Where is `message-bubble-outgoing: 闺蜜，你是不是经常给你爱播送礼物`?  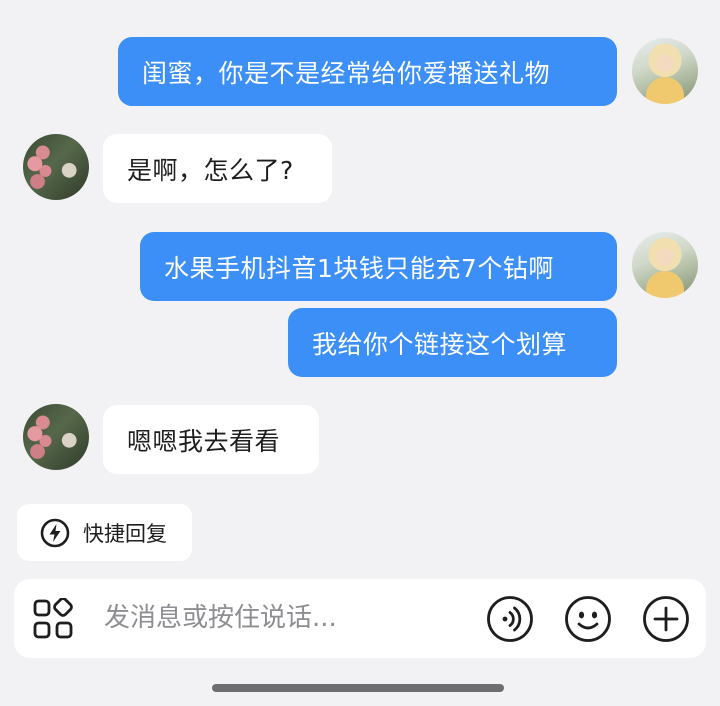
message-bubble-outgoing: 闺蜜，你是不是经常给你爱播送礼物 is located at coordinates (367, 71).